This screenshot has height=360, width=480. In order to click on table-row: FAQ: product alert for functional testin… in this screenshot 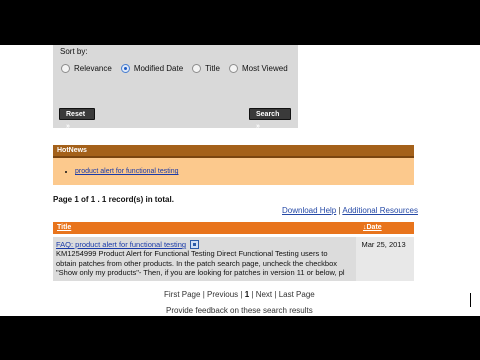, I will do `click(233, 259)`.